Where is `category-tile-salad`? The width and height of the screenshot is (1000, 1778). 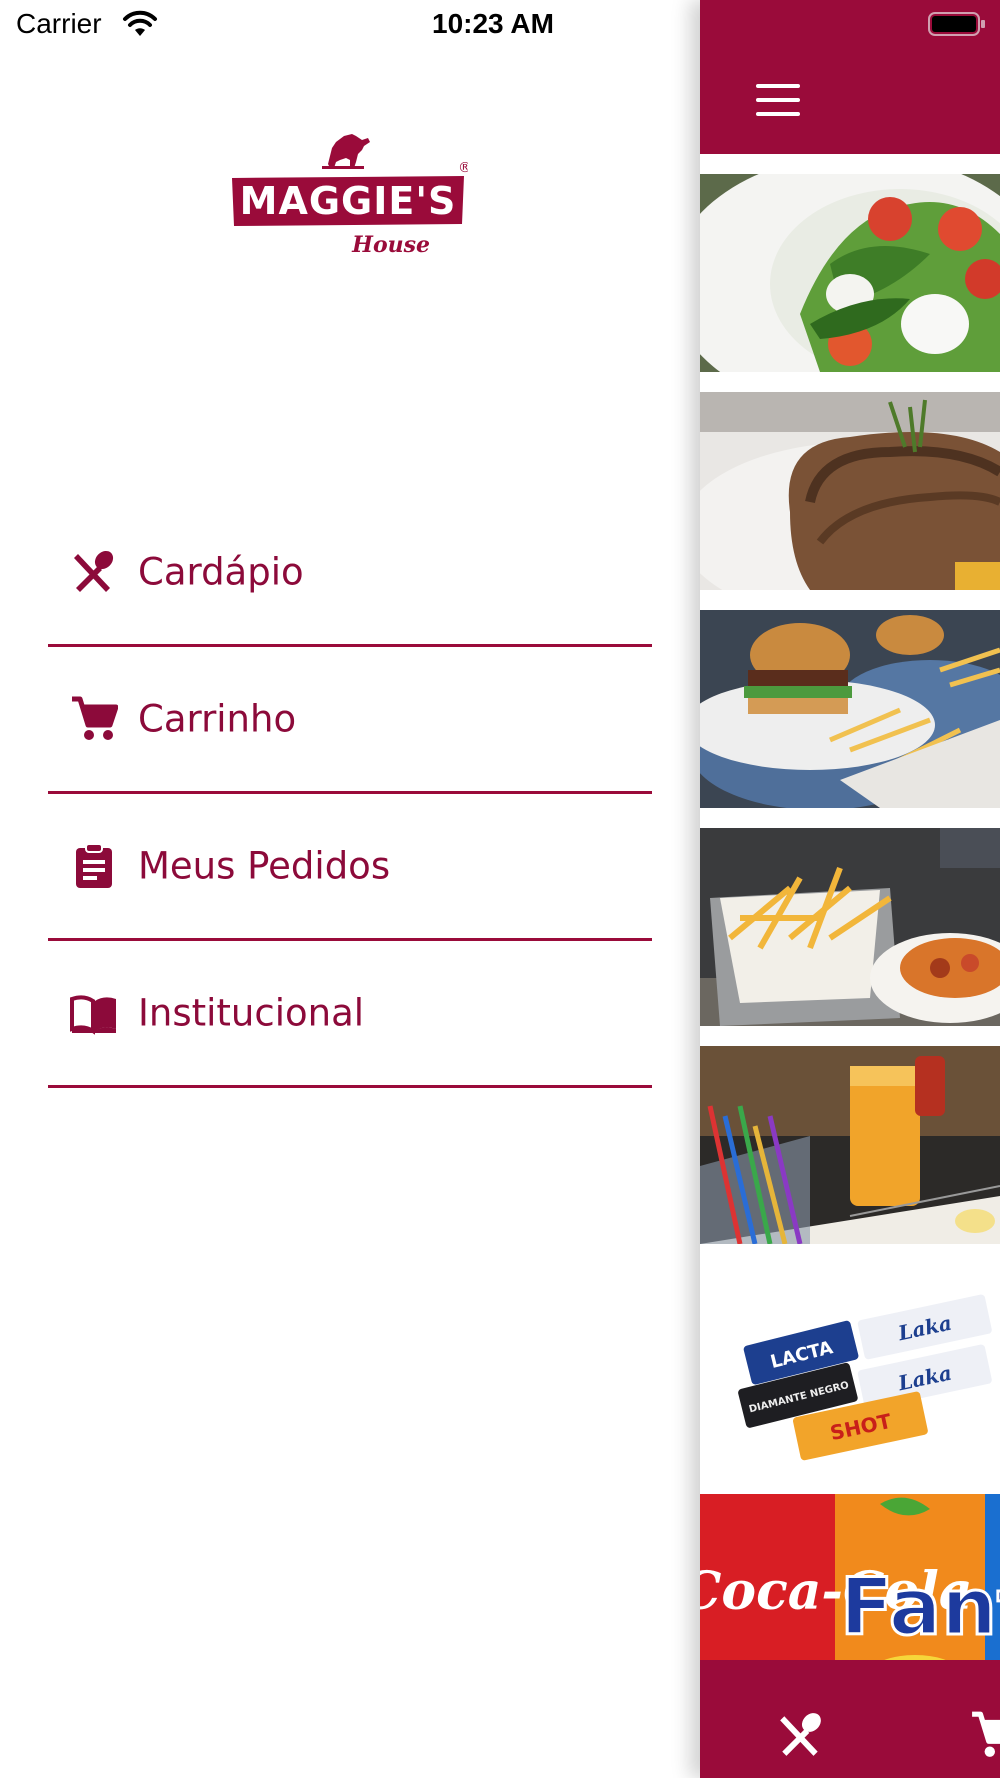
category-tile-salad is located at coordinates (850, 273).